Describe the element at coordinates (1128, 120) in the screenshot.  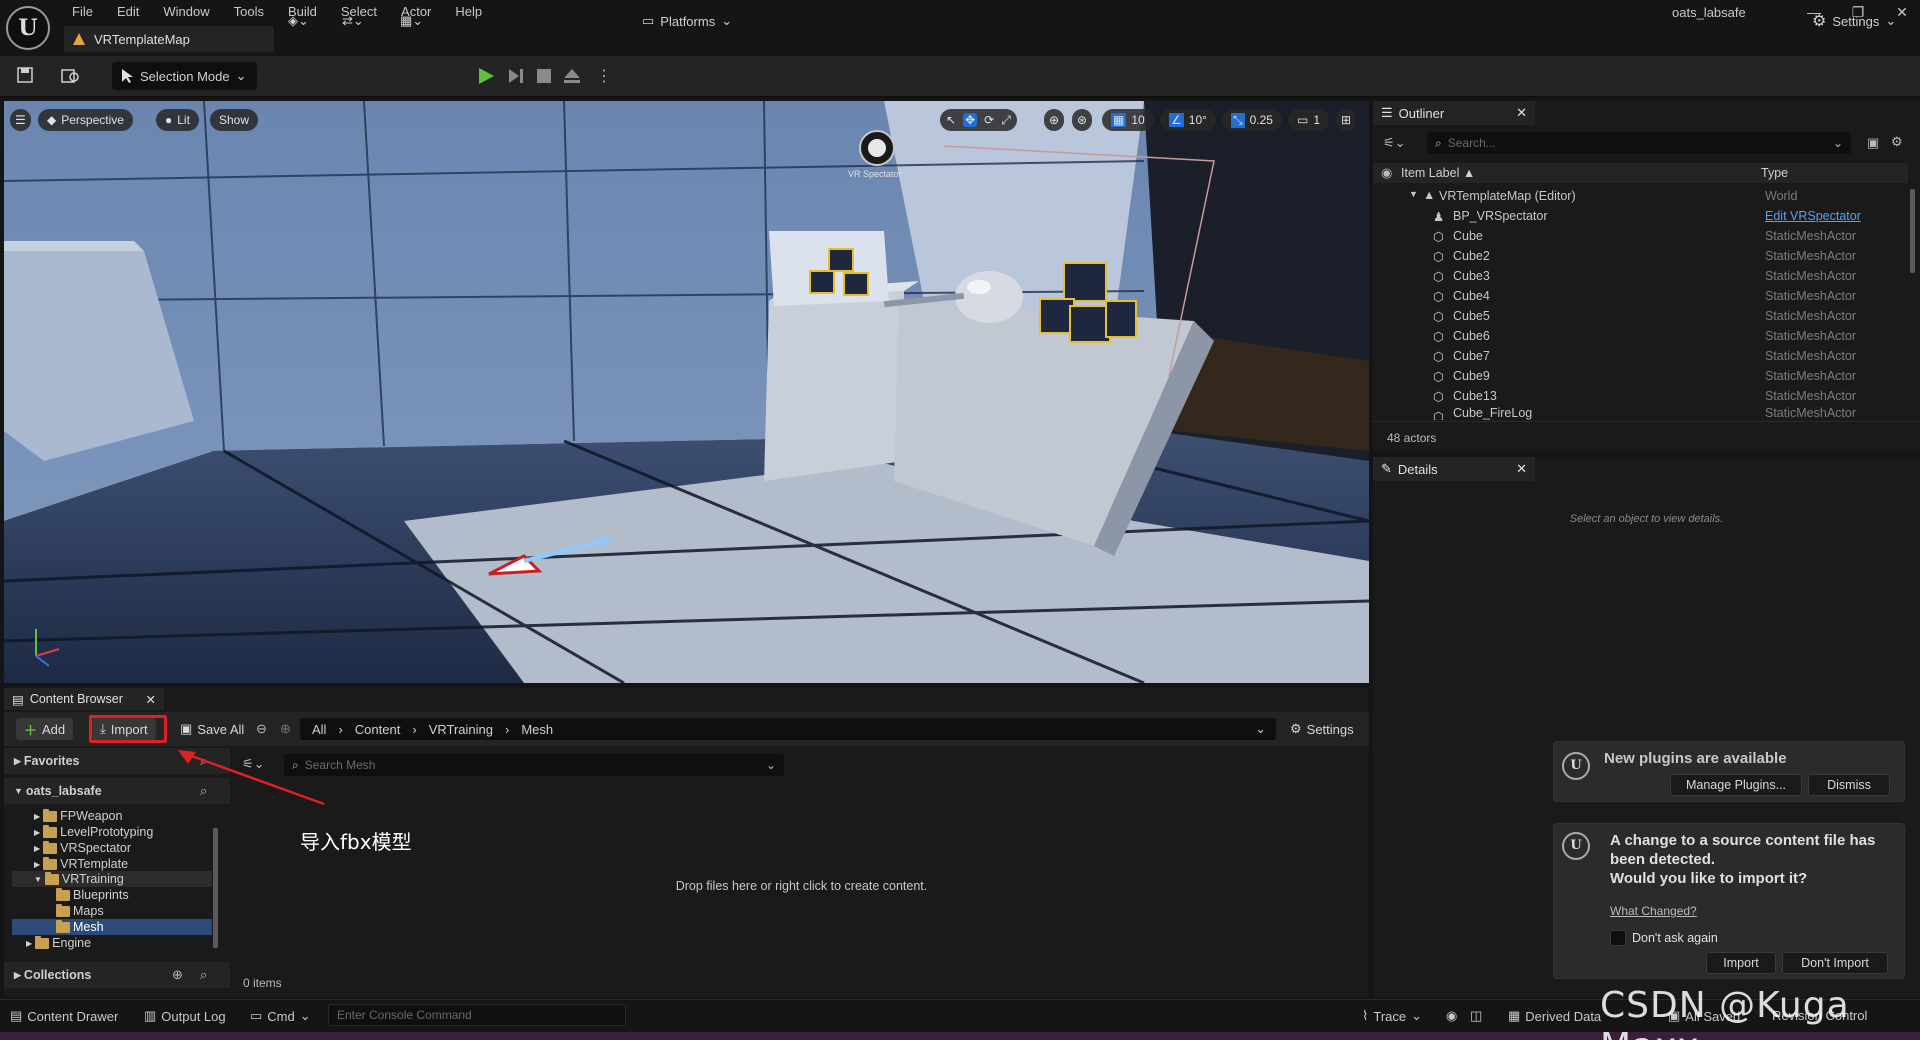
I see `grid-snap: ▦ 10` at that location.